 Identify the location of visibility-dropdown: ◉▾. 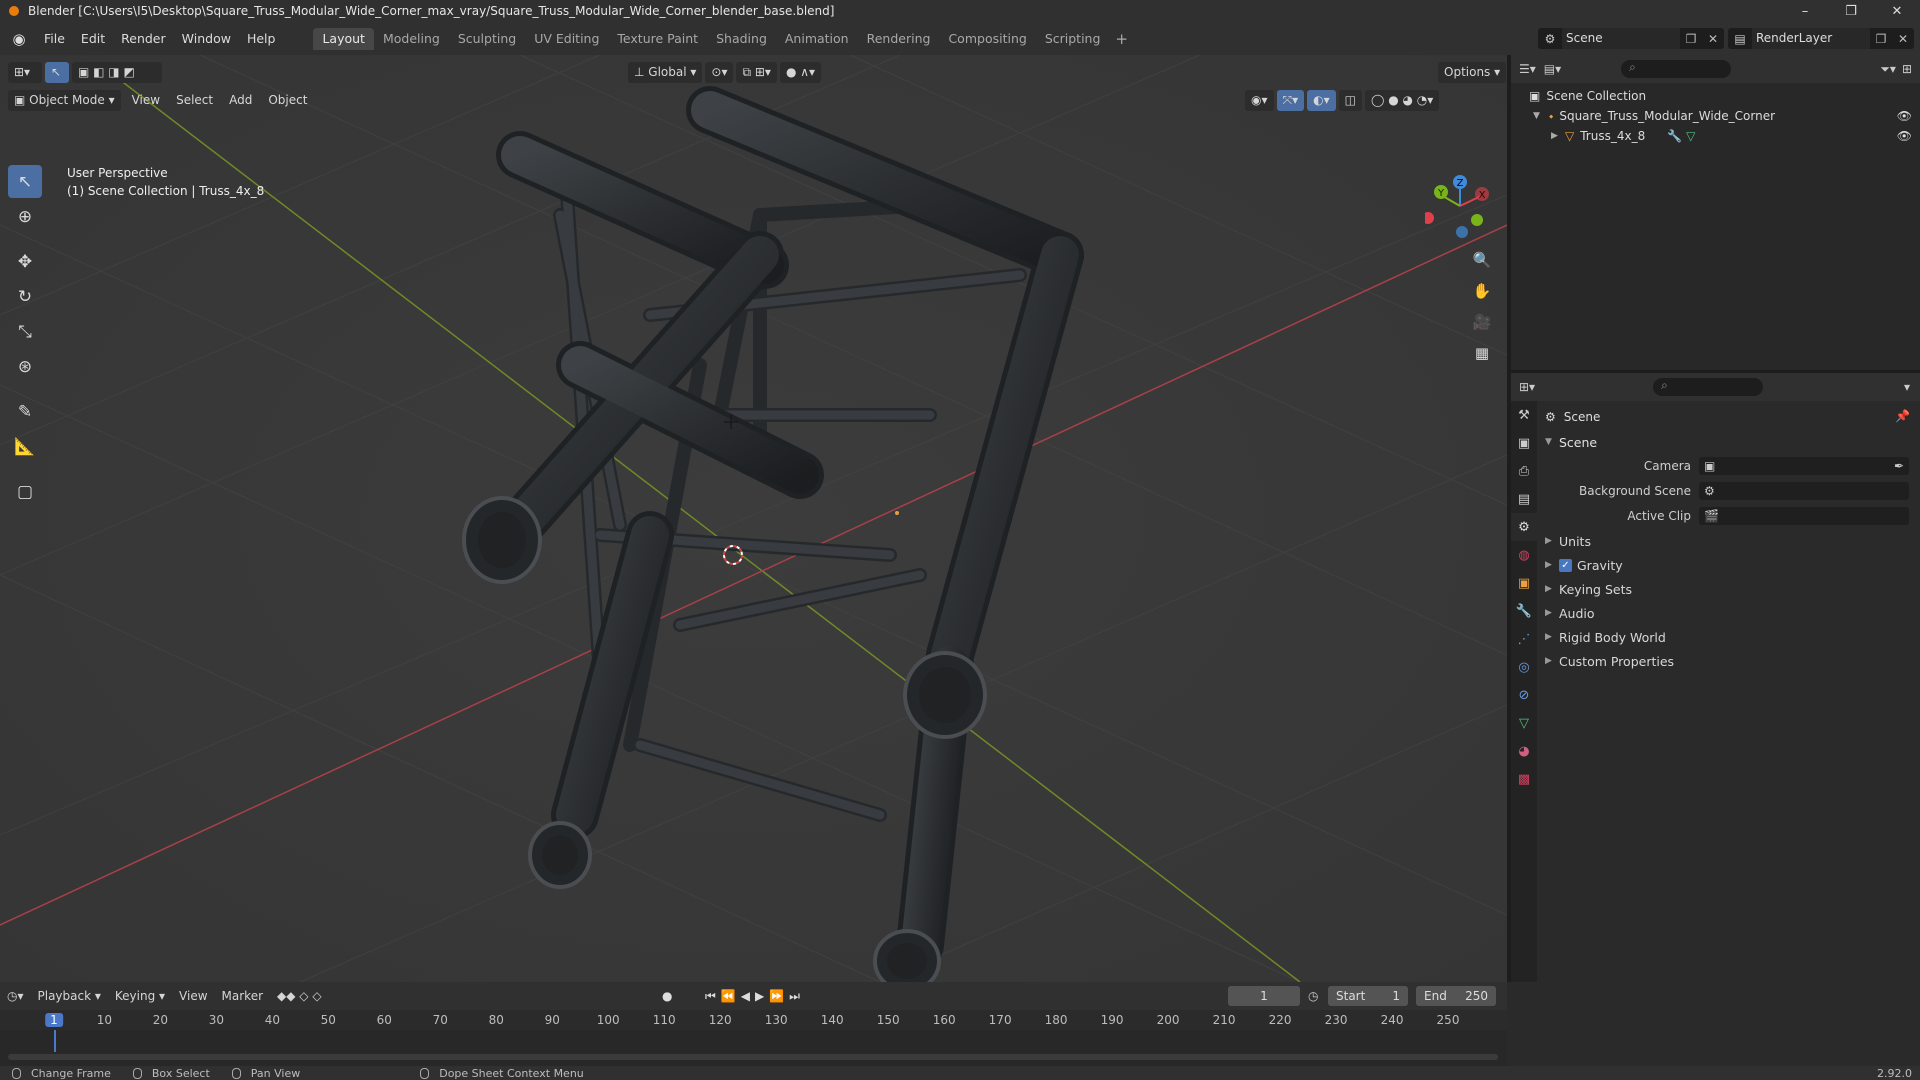
(1259, 100).